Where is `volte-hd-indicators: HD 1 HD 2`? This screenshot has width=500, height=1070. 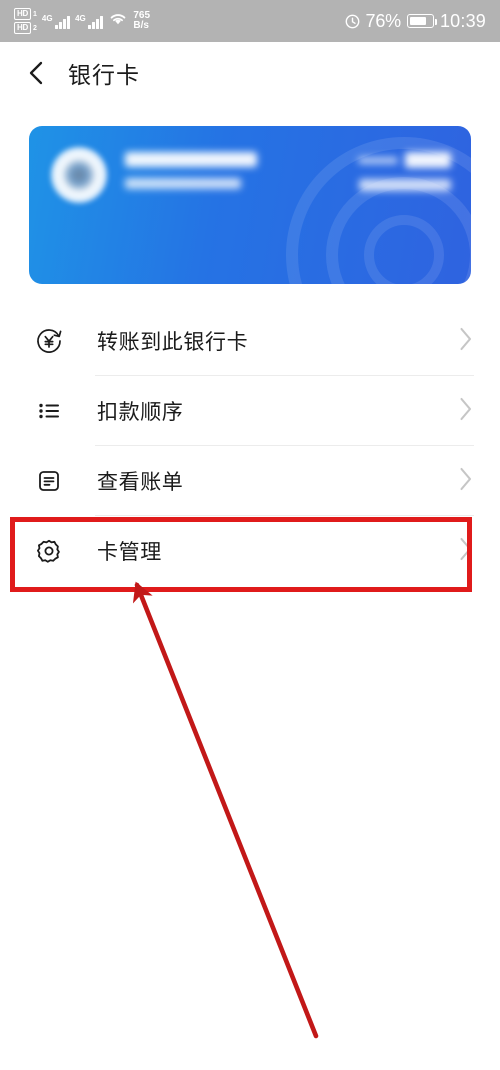 volte-hd-indicators: HD 1 HD 2 is located at coordinates (25, 21).